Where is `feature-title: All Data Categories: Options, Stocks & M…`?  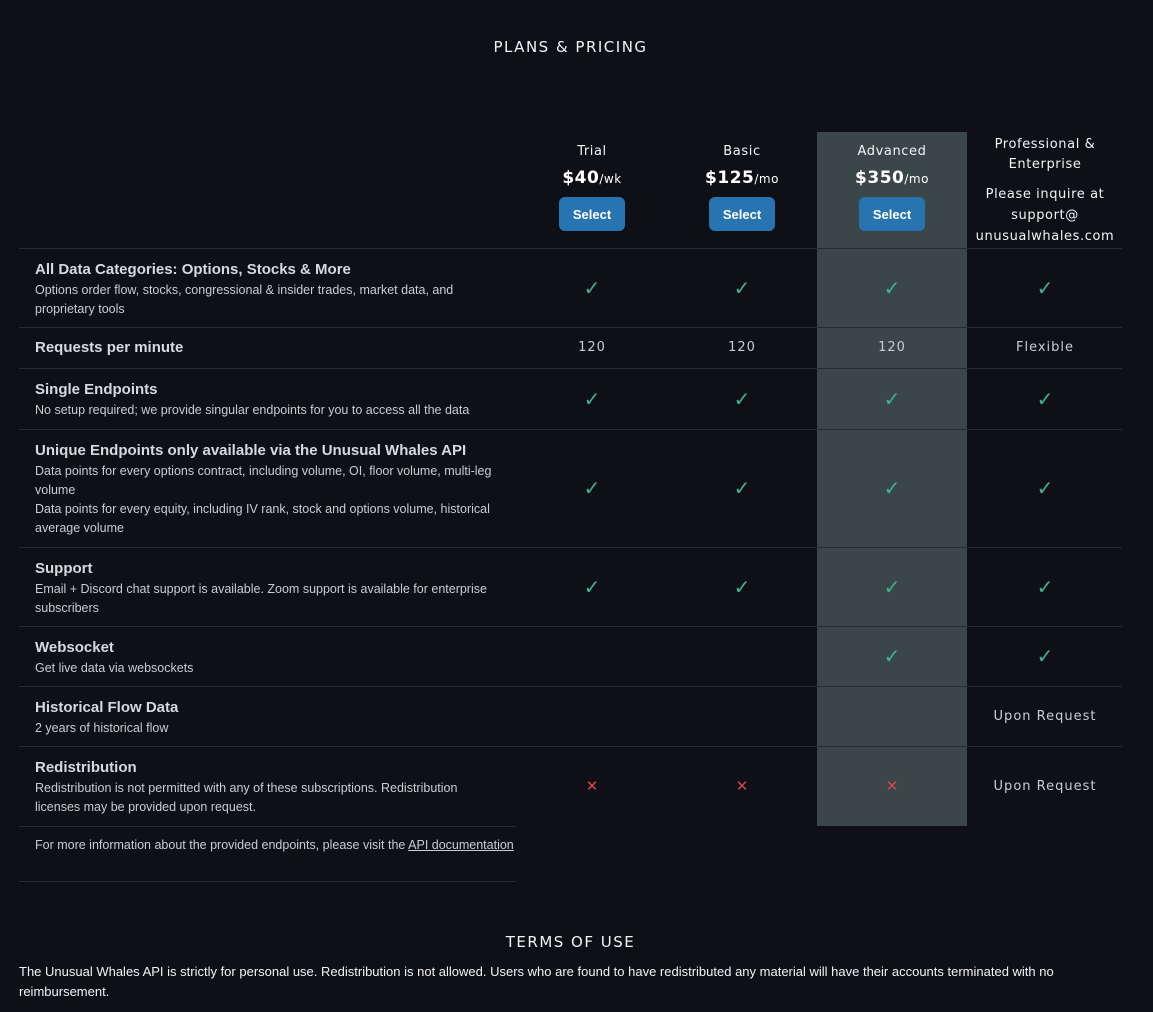 feature-title: All Data Categories: Options, Stocks & M… is located at coordinates (193, 269).